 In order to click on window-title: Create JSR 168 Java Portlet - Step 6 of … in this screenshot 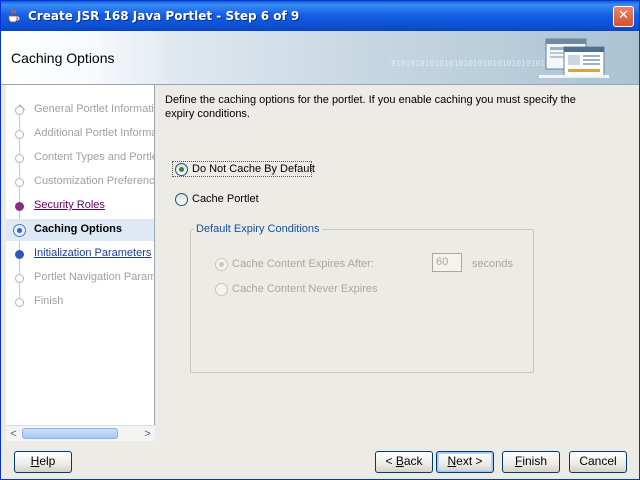, I will do `click(164, 16)`.